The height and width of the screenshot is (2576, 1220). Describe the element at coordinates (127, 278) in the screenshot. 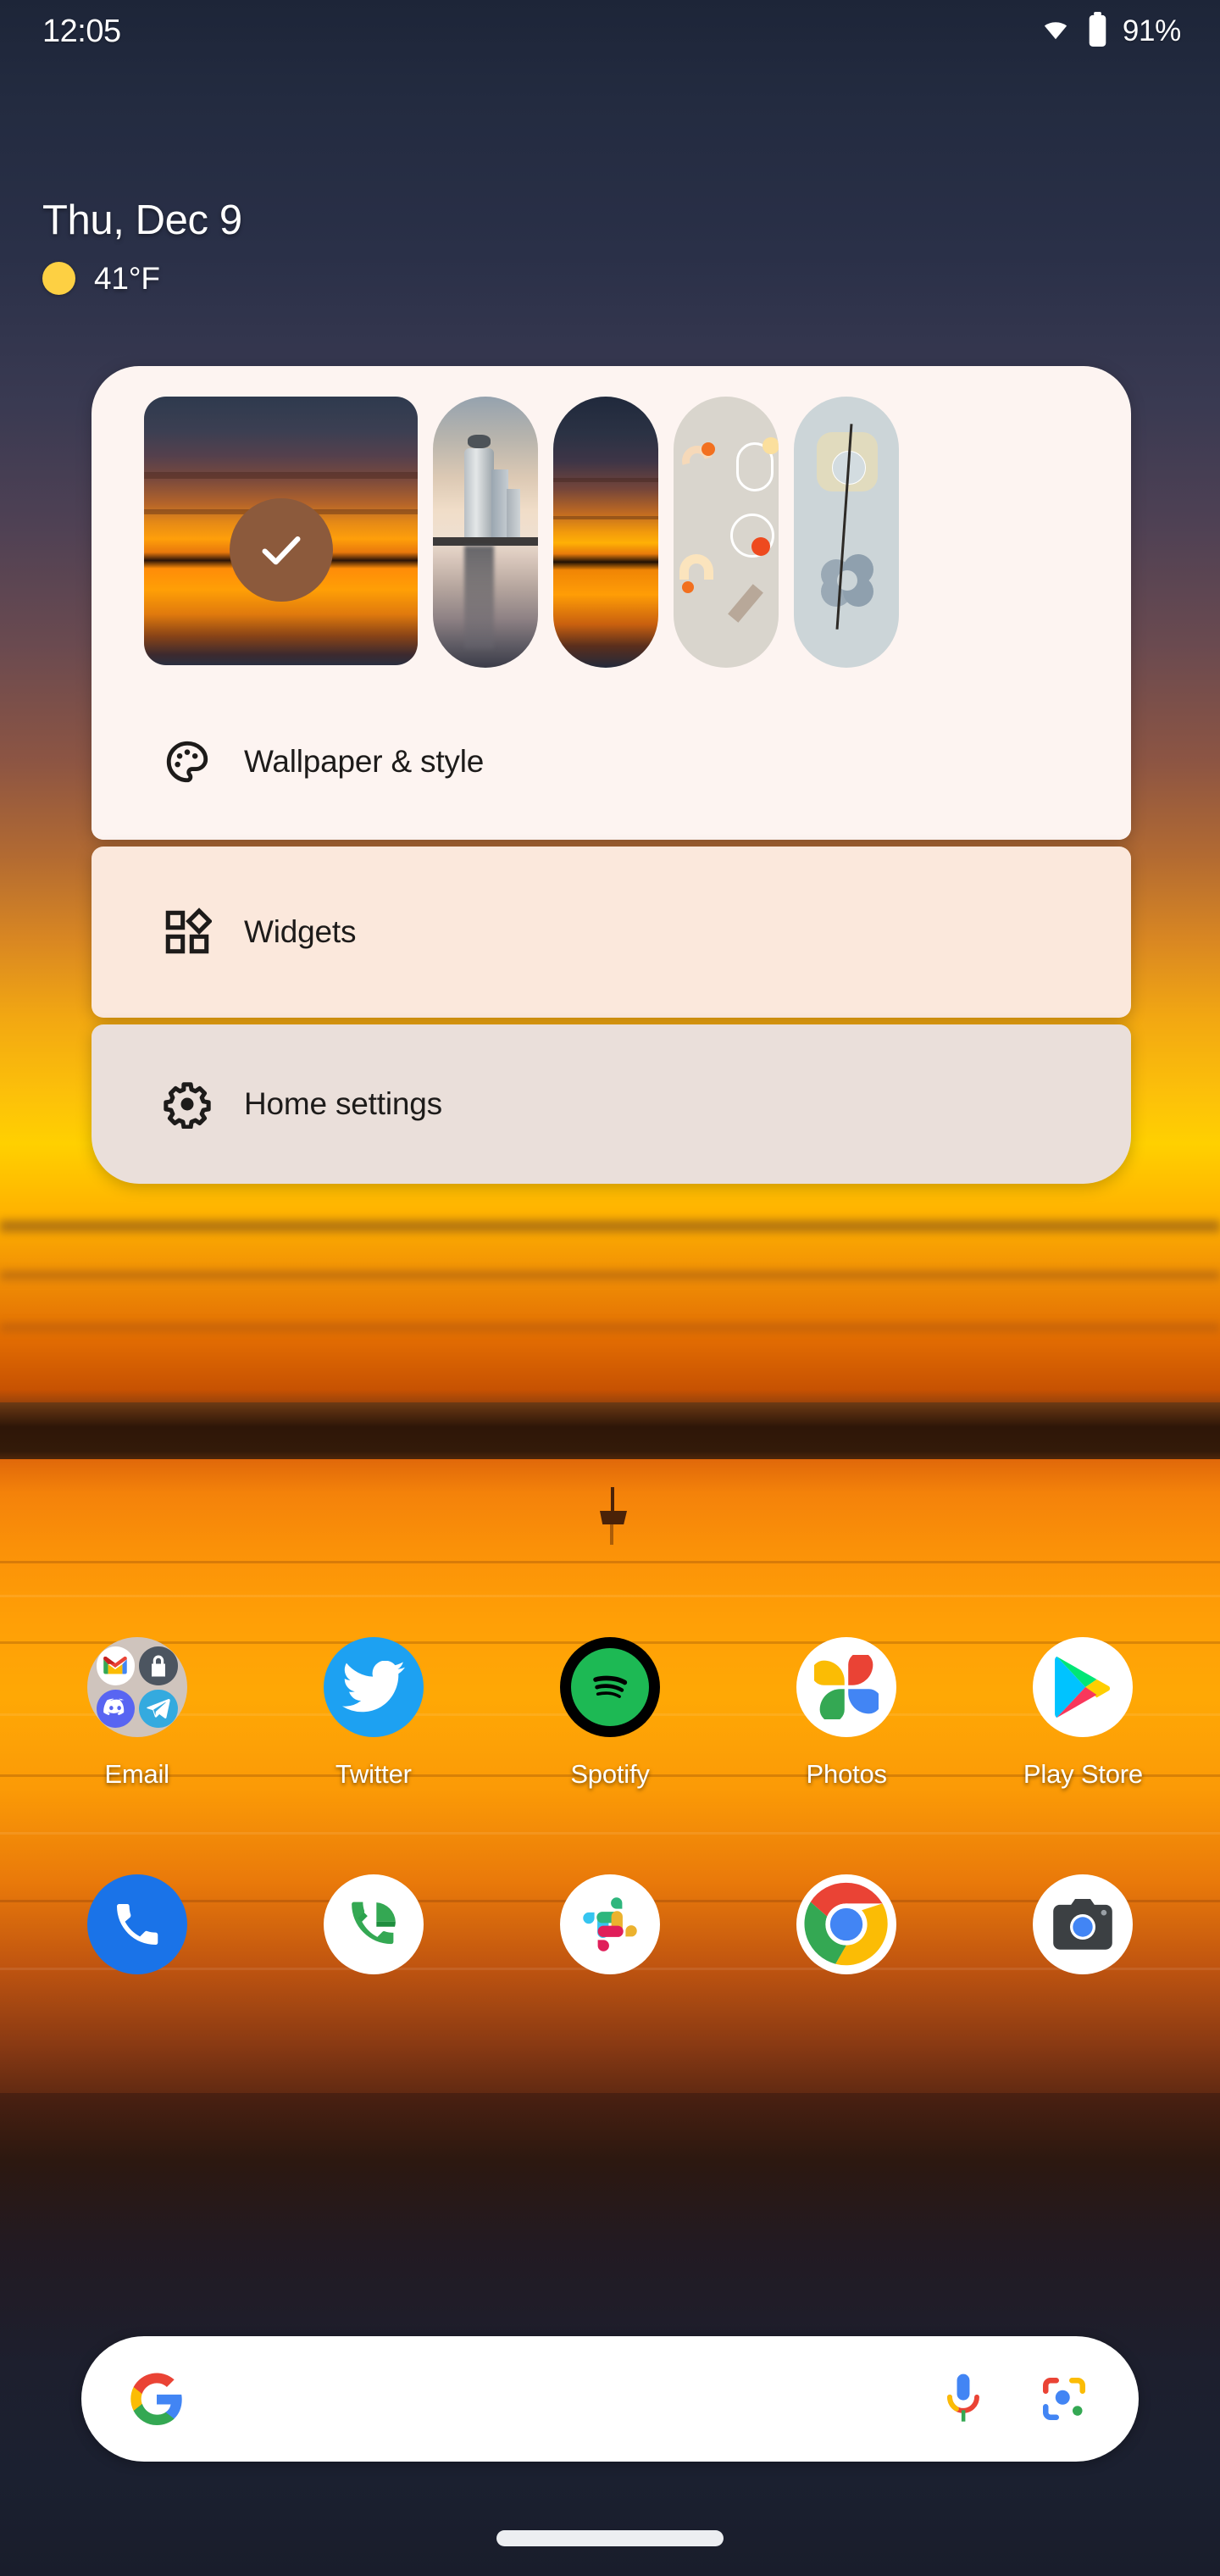

I see `current-temperature: 41°F` at that location.